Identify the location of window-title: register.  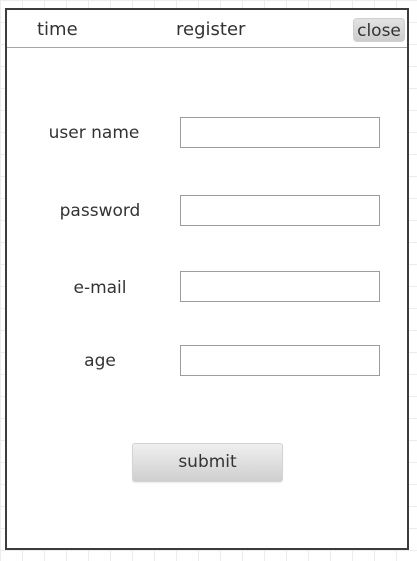
(211, 29).